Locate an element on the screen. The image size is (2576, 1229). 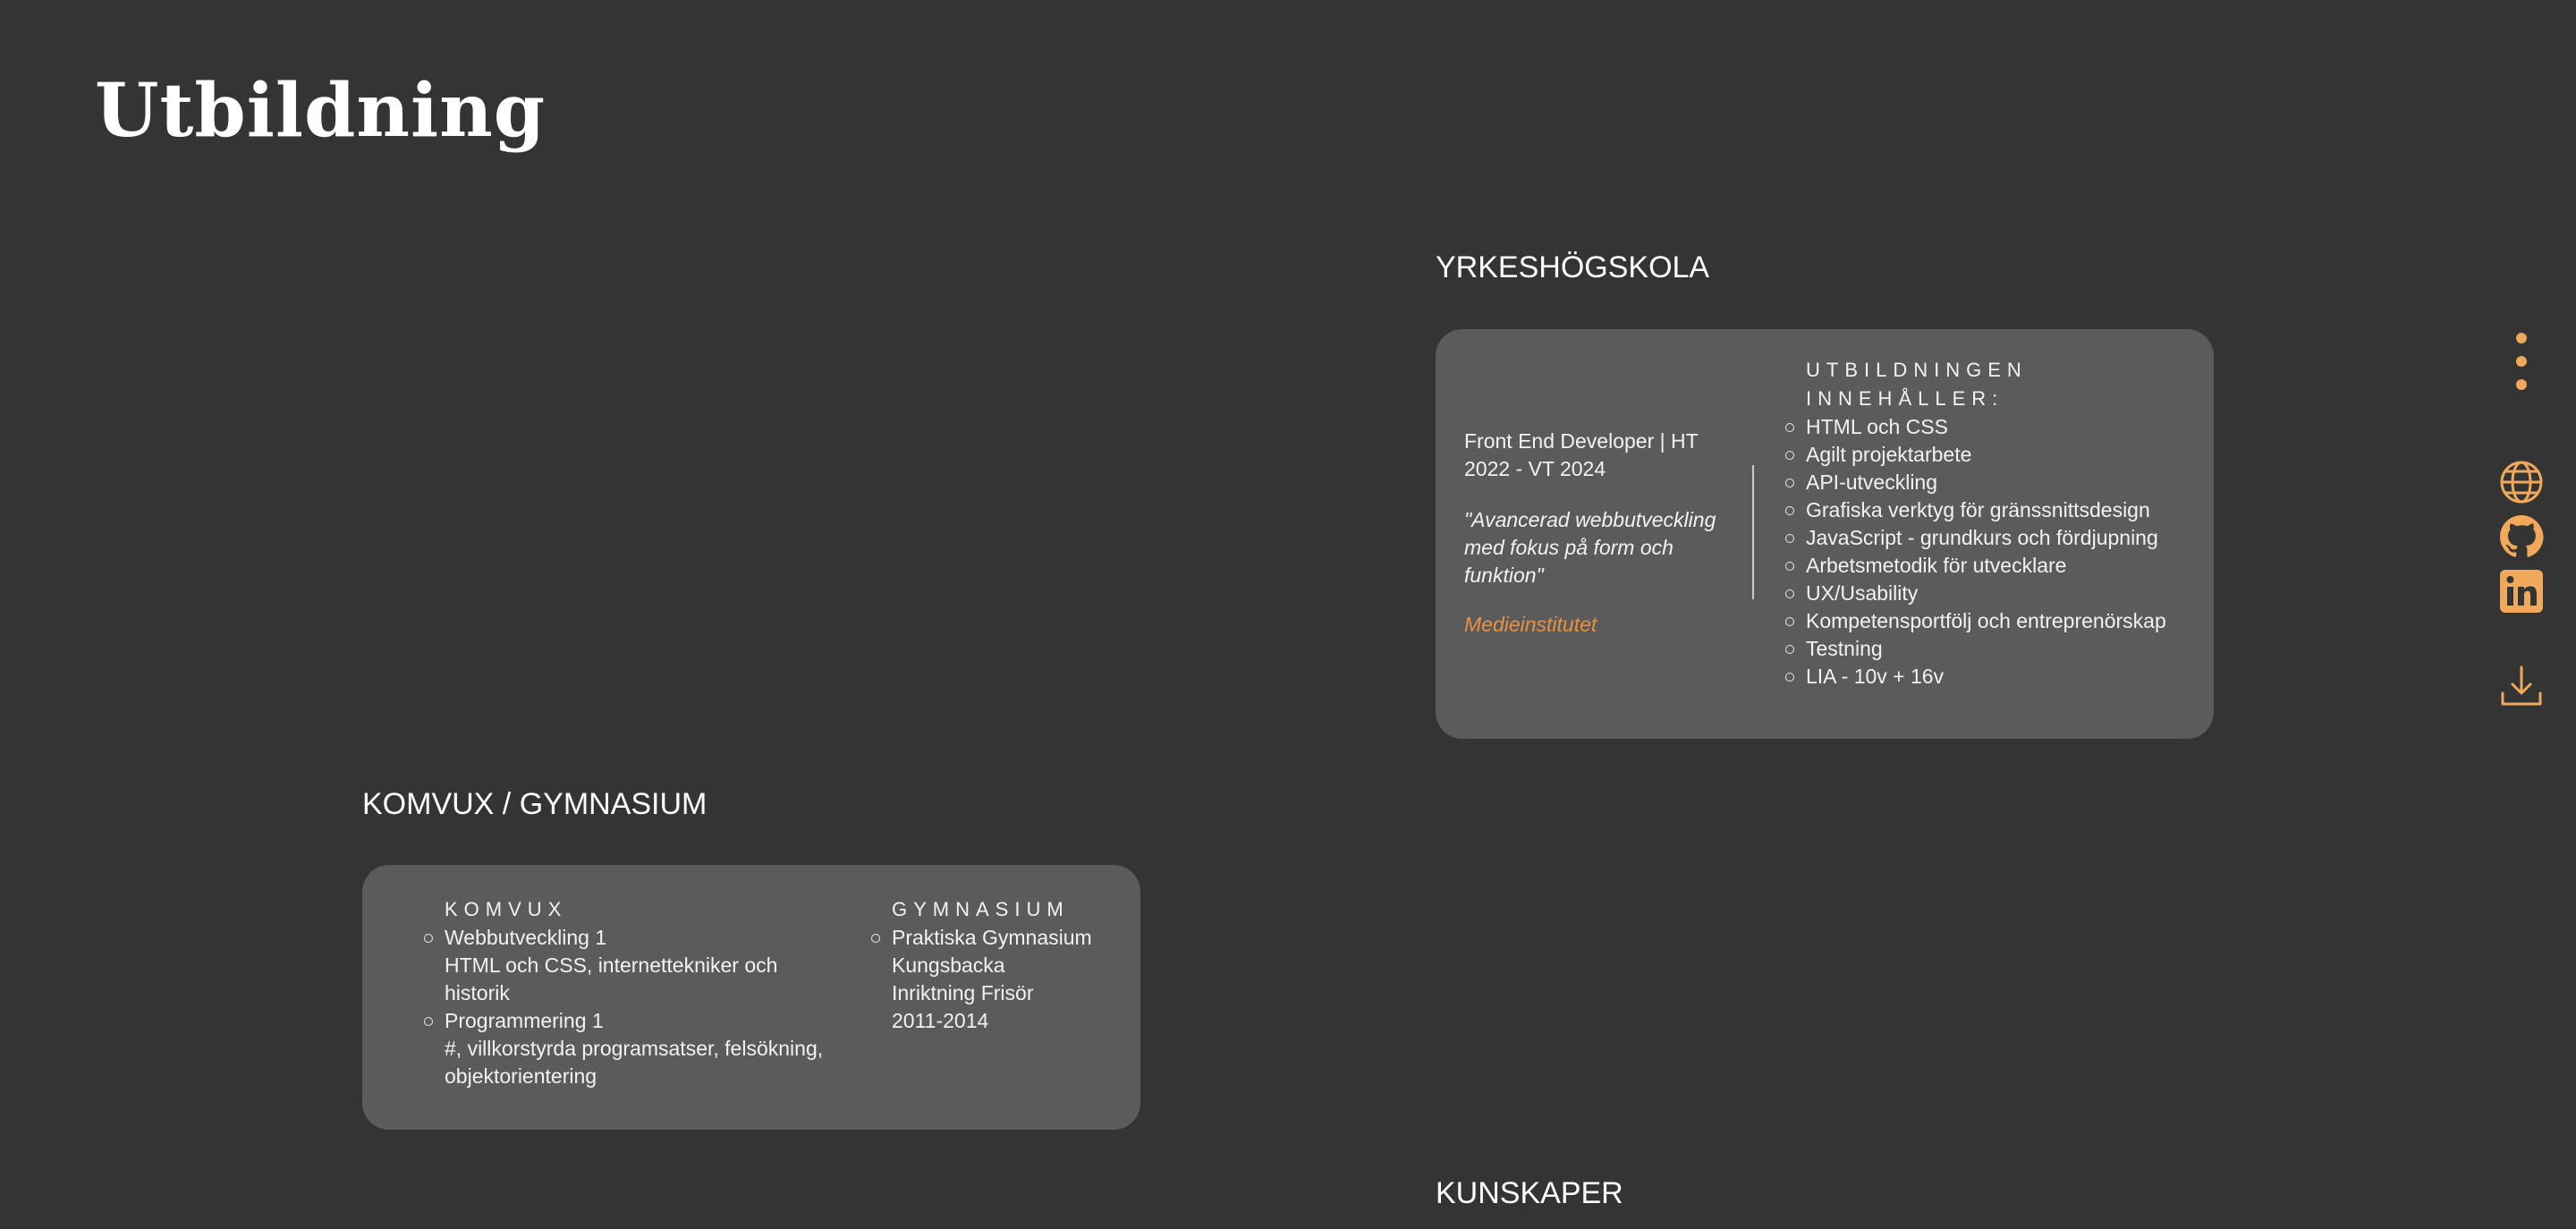
komvux-heading: KOMVUX is located at coordinates (506, 909).